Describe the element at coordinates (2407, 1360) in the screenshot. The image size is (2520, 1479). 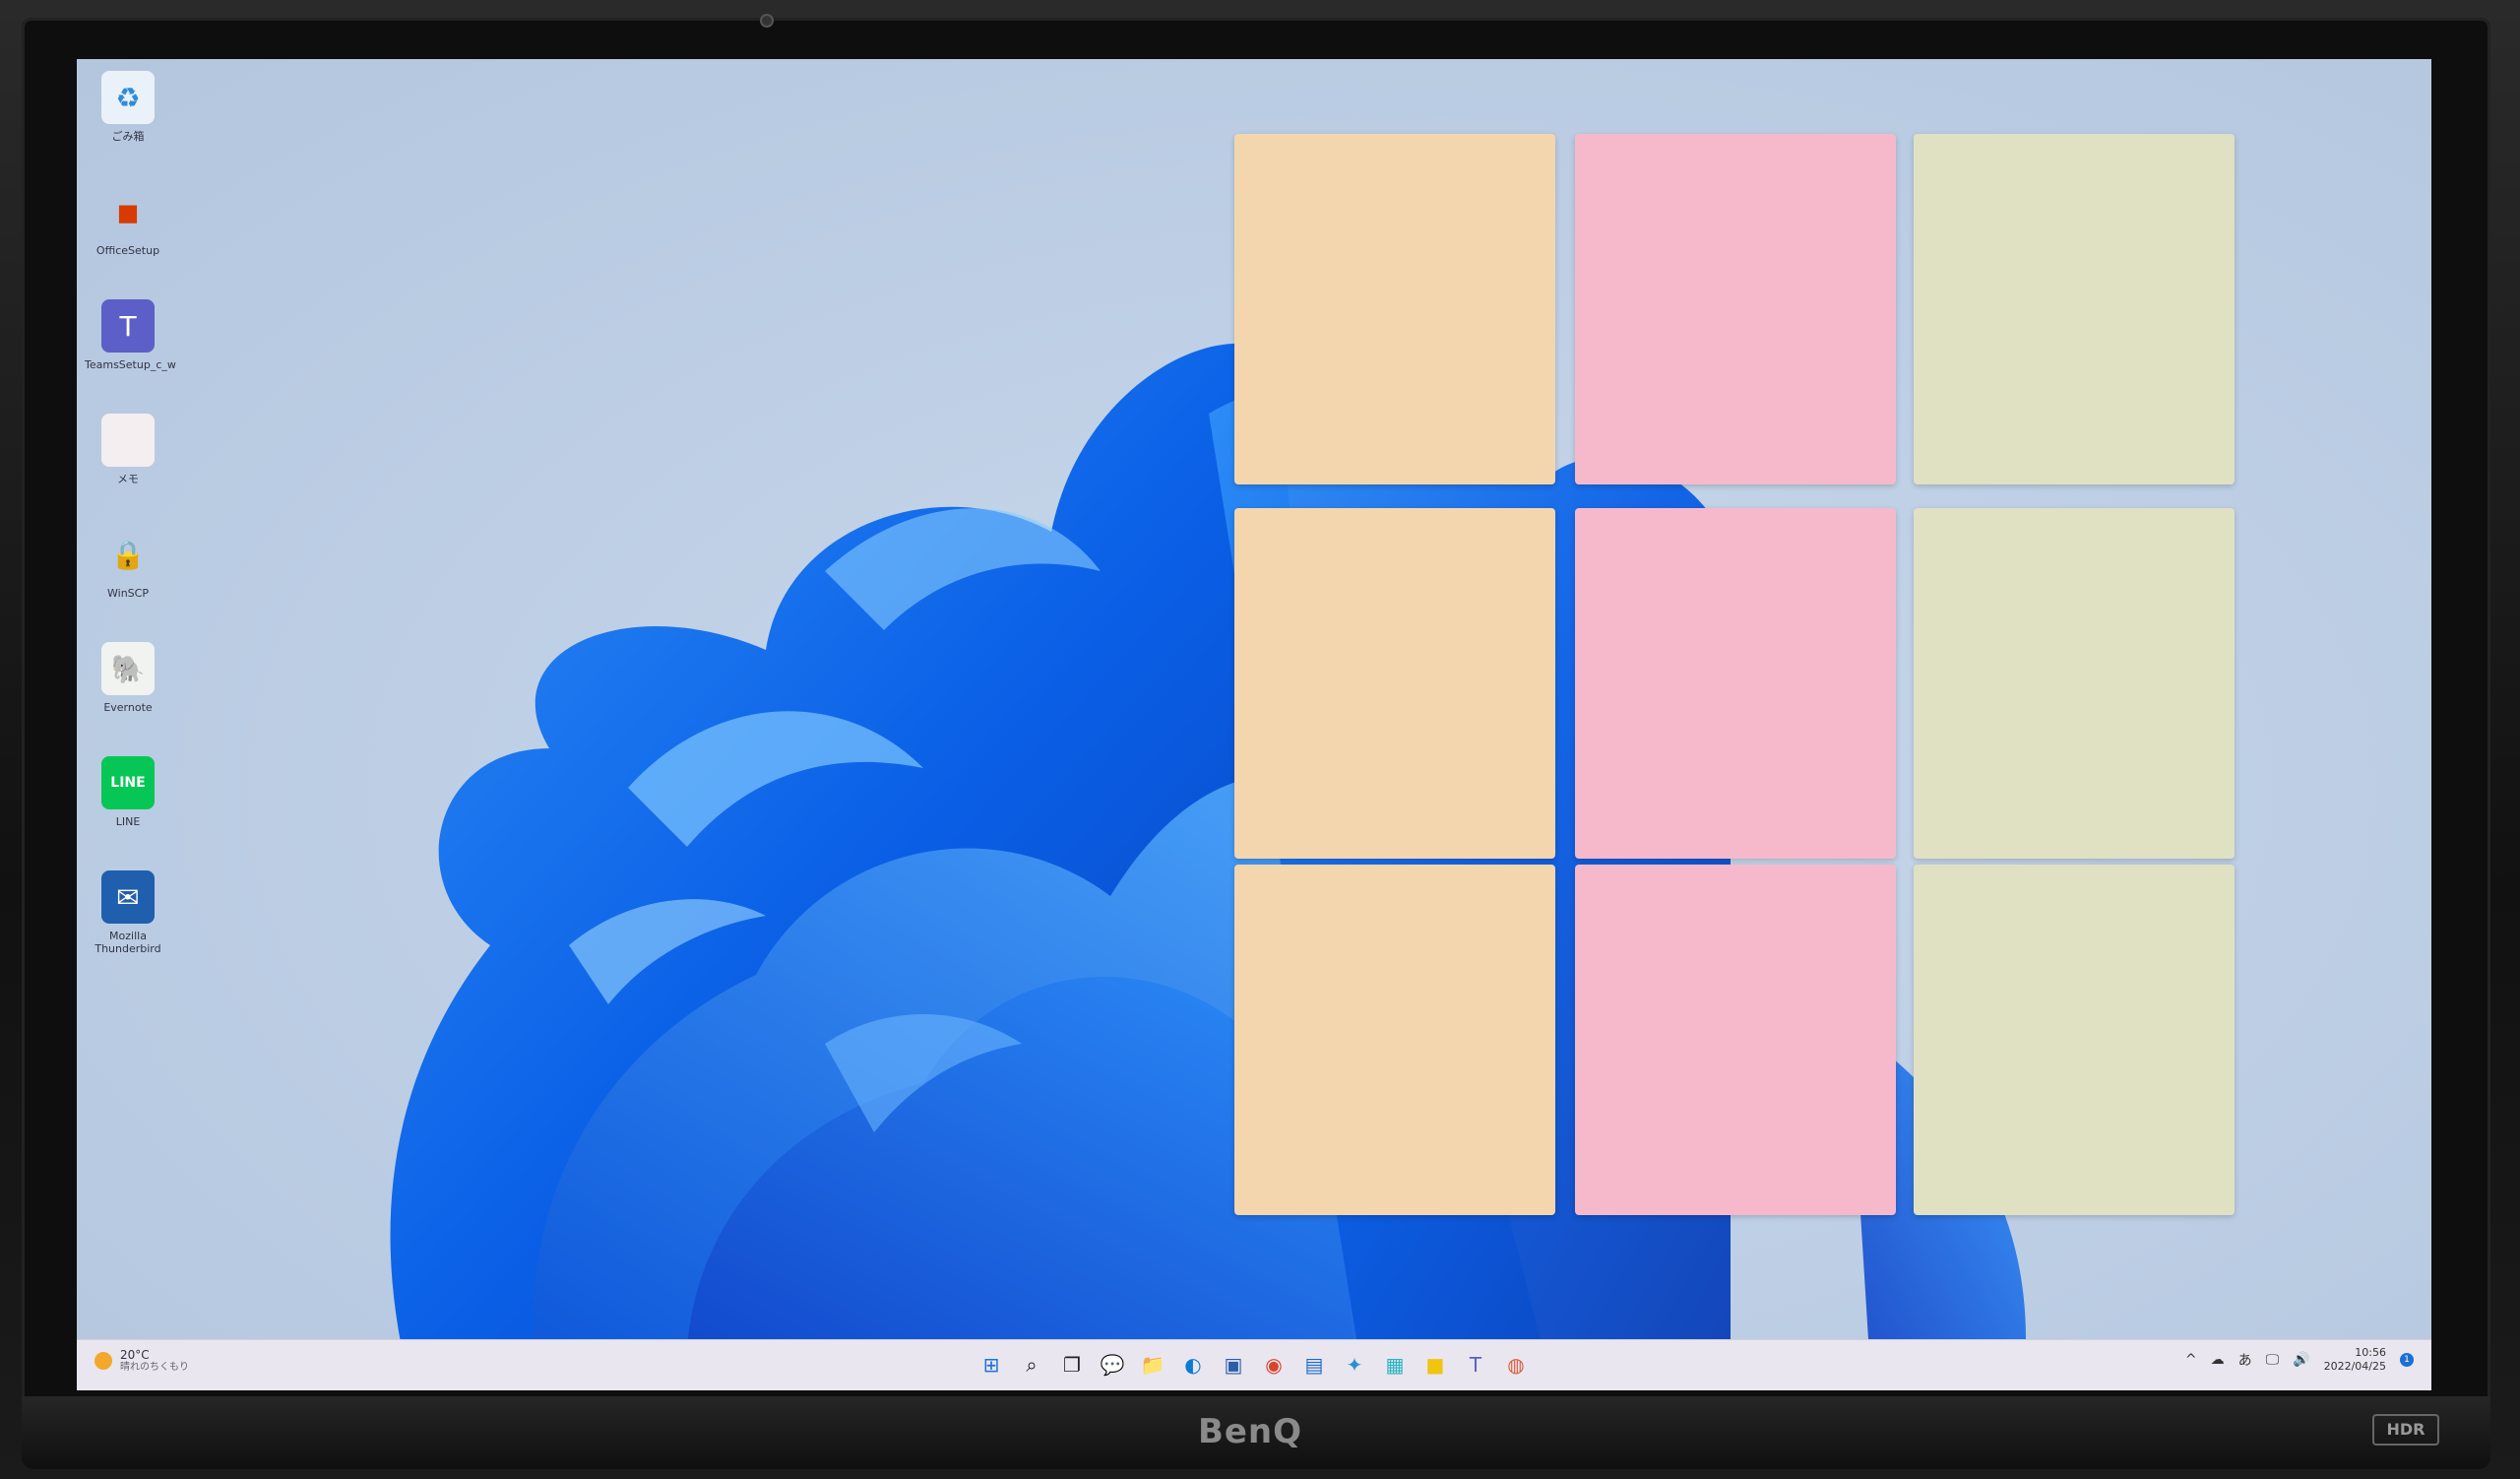
I see `notification-badge: 1` at that location.